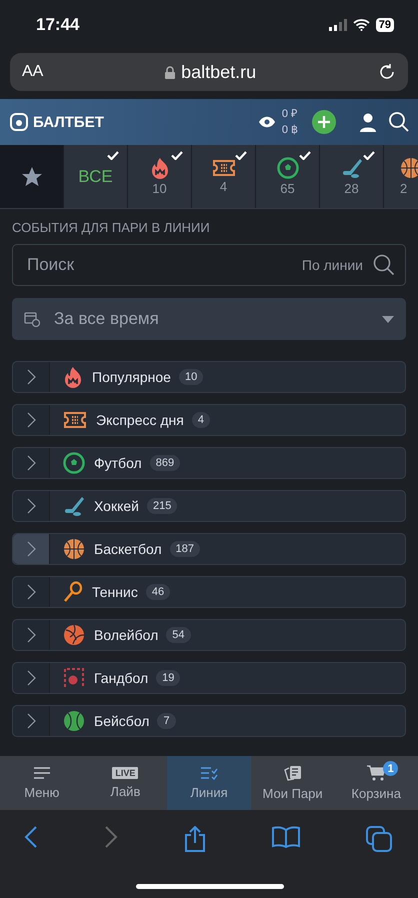 Image resolution: width=418 pixels, height=898 pixels. What do you see at coordinates (209, 721) in the screenshot?
I see `category-row: Бейсбол 7` at bounding box center [209, 721].